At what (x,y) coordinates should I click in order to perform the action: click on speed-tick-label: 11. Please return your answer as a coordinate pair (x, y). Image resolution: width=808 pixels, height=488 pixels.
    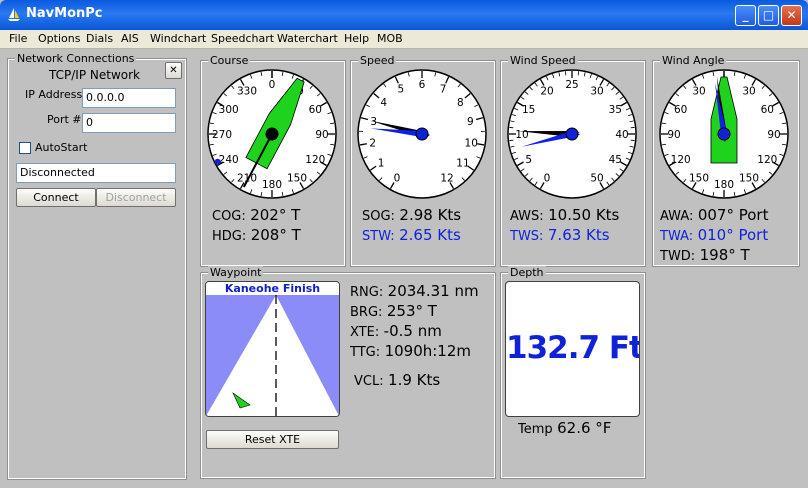
    Looking at the image, I should click on (462, 164).